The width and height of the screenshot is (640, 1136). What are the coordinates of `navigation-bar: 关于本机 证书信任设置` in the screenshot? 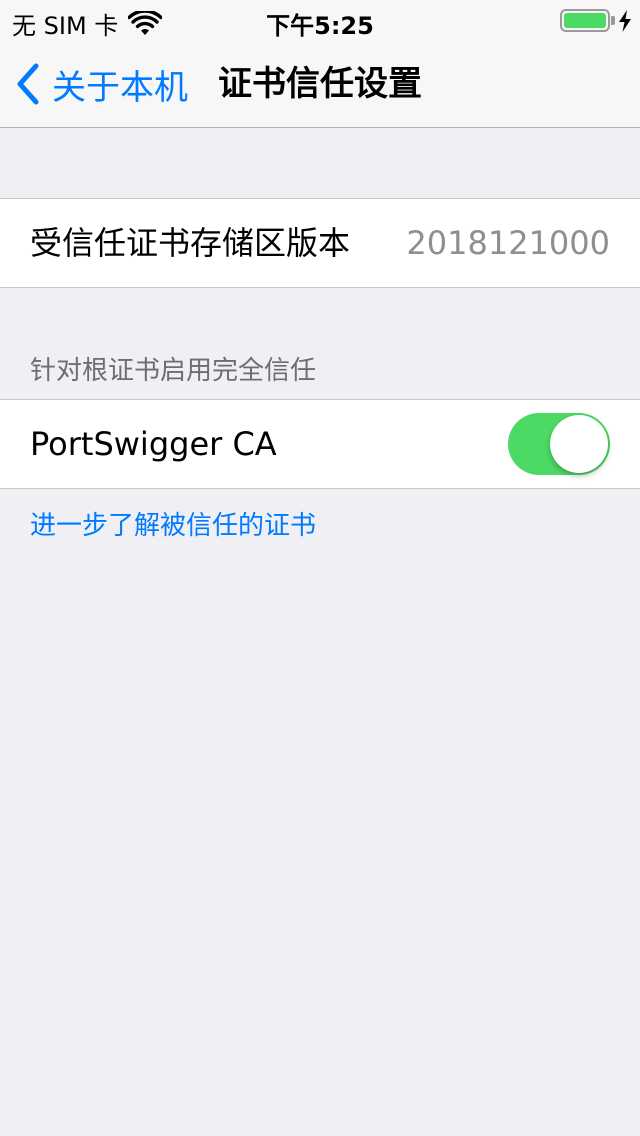 It's located at (320, 84).